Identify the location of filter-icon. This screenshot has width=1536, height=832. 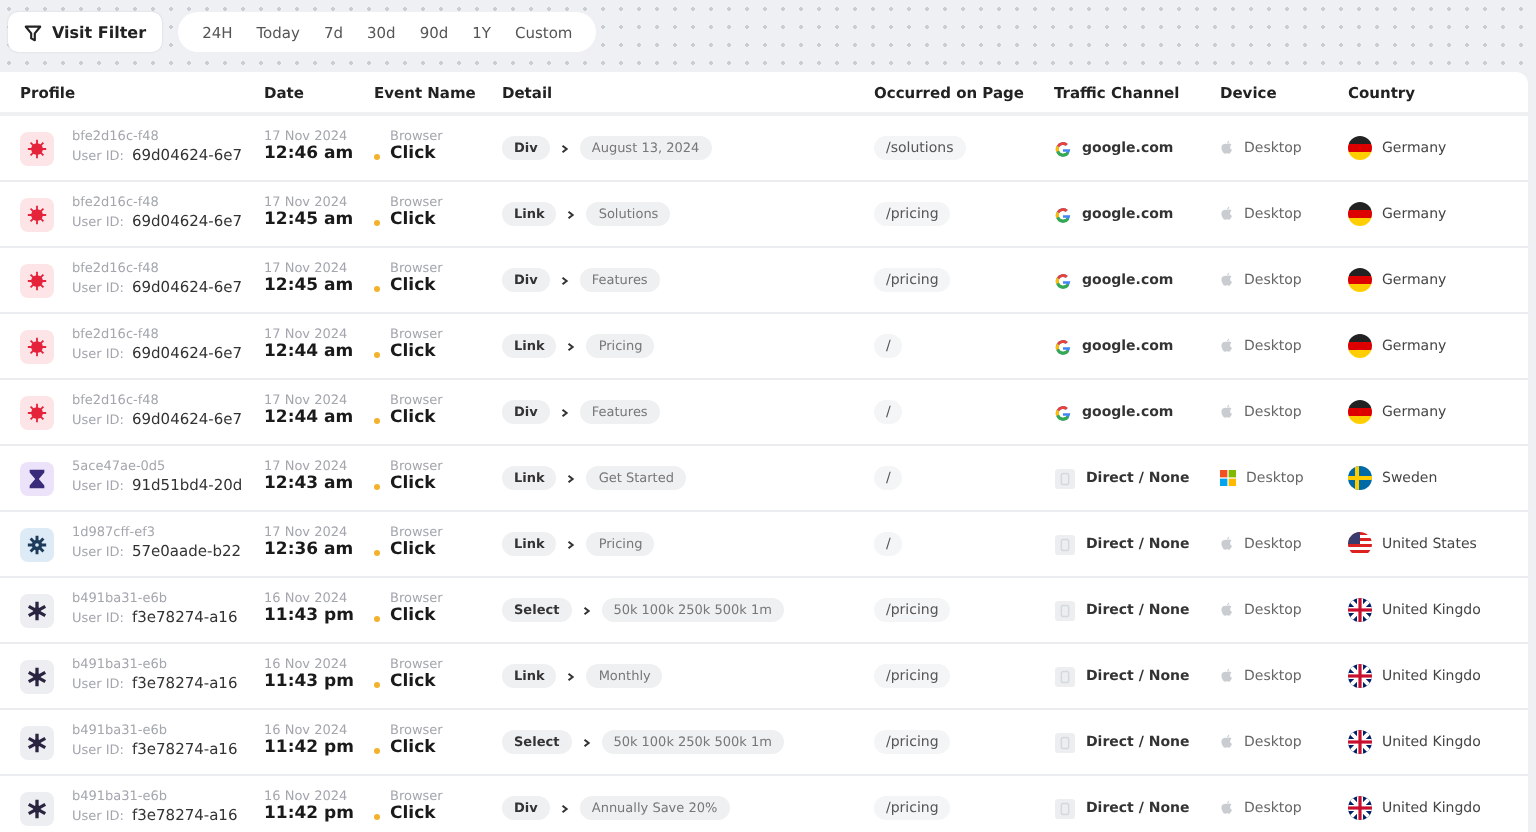
(33, 32).